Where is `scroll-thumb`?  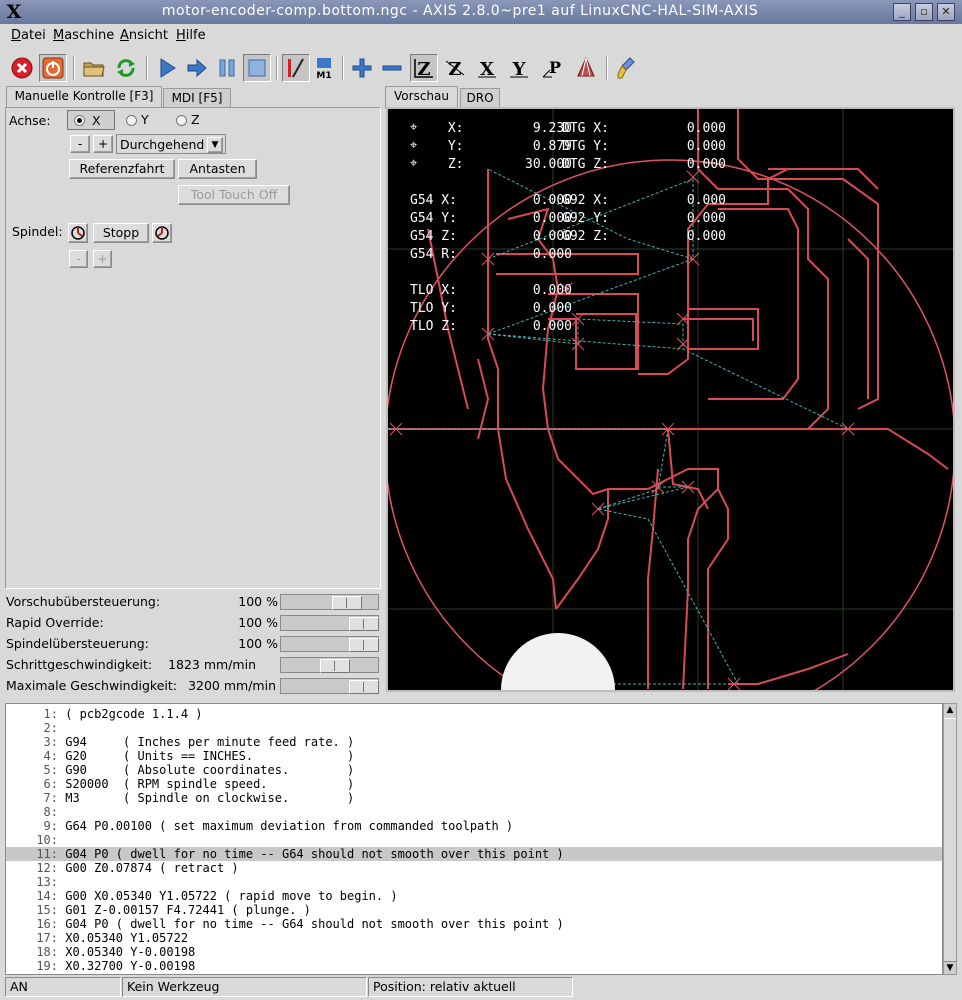
scroll-thumb is located at coordinates (950, 840).